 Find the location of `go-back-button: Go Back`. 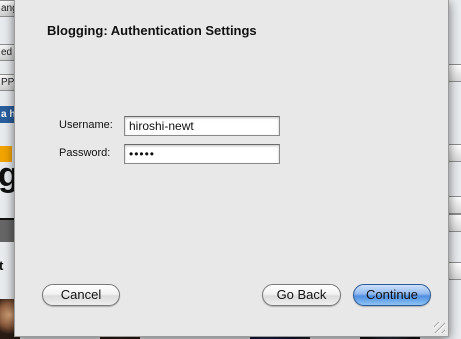

go-back-button: Go Back is located at coordinates (301, 295).